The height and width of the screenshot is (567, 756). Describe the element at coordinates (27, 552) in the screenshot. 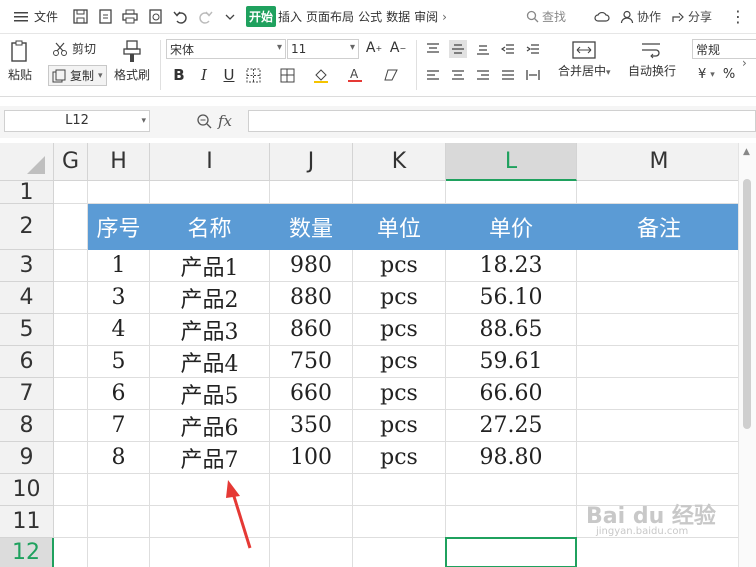

I see `row-header-12: 12` at that location.